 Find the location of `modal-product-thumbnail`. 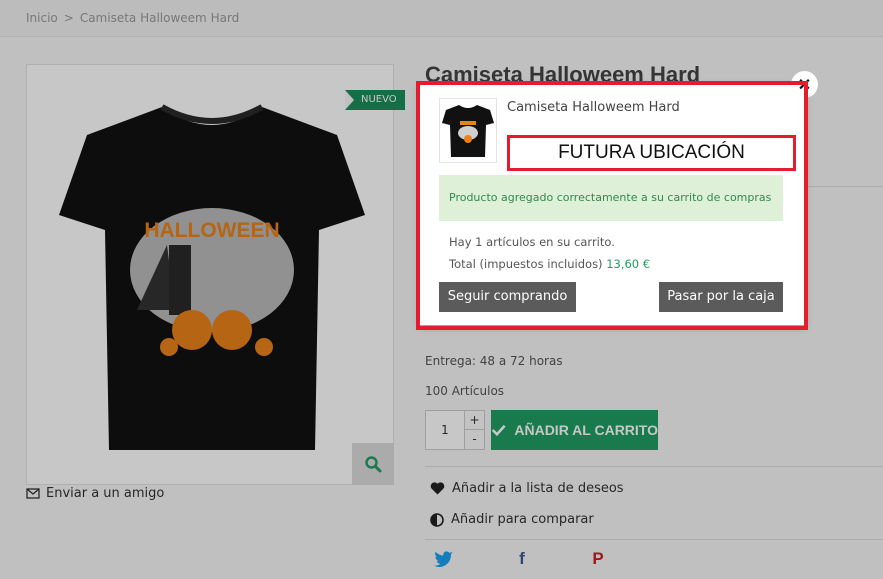

modal-product-thumbnail is located at coordinates (468, 130).